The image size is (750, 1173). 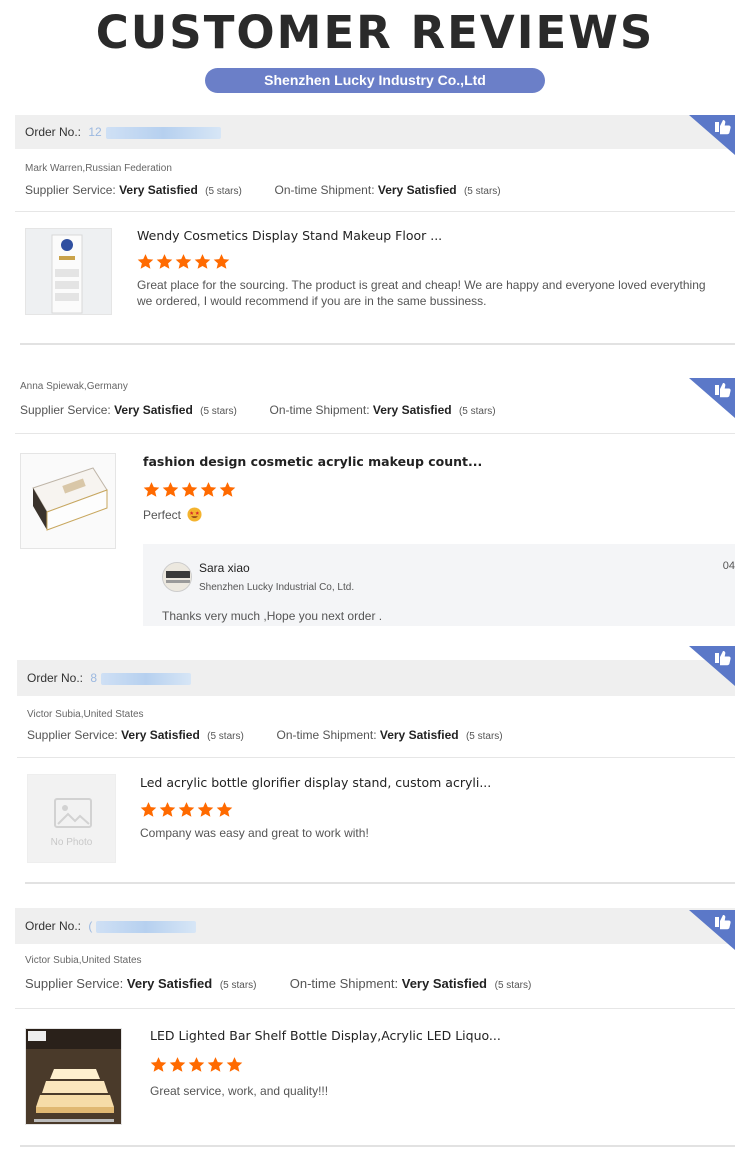 What do you see at coordinates (162, 515) in the screenshot?
I see `review-text-value: Perfect` at bounding box center [162, 515].